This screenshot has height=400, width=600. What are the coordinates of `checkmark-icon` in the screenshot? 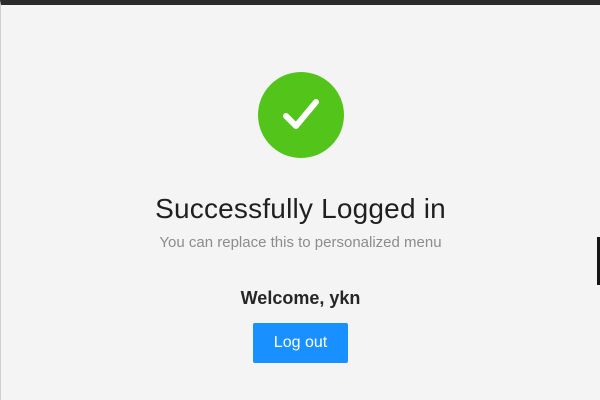 It's located at (300, 114).